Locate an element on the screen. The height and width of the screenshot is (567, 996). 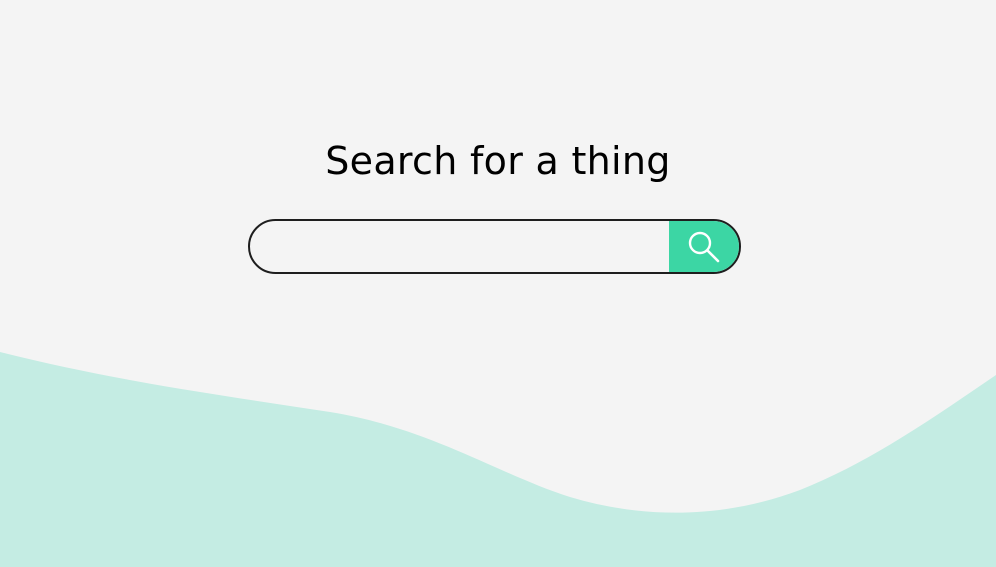
search-button is located at coordinates (704, 246).